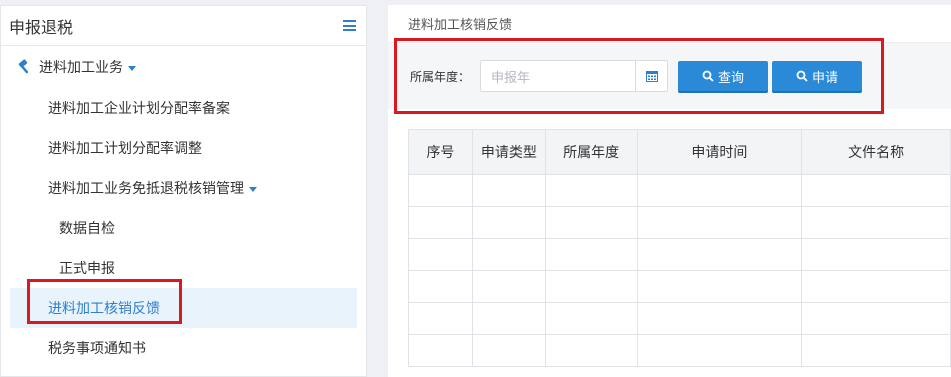 The width and height of the screenshot is (951, 377). What do you see at coordinates (876, 152) in the screenshot?
I see `column-header: 文件名称` at bounding box center [876, 152].